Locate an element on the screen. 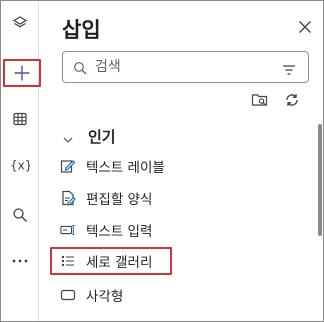  plus-icon is located at coordinates (22, 73).